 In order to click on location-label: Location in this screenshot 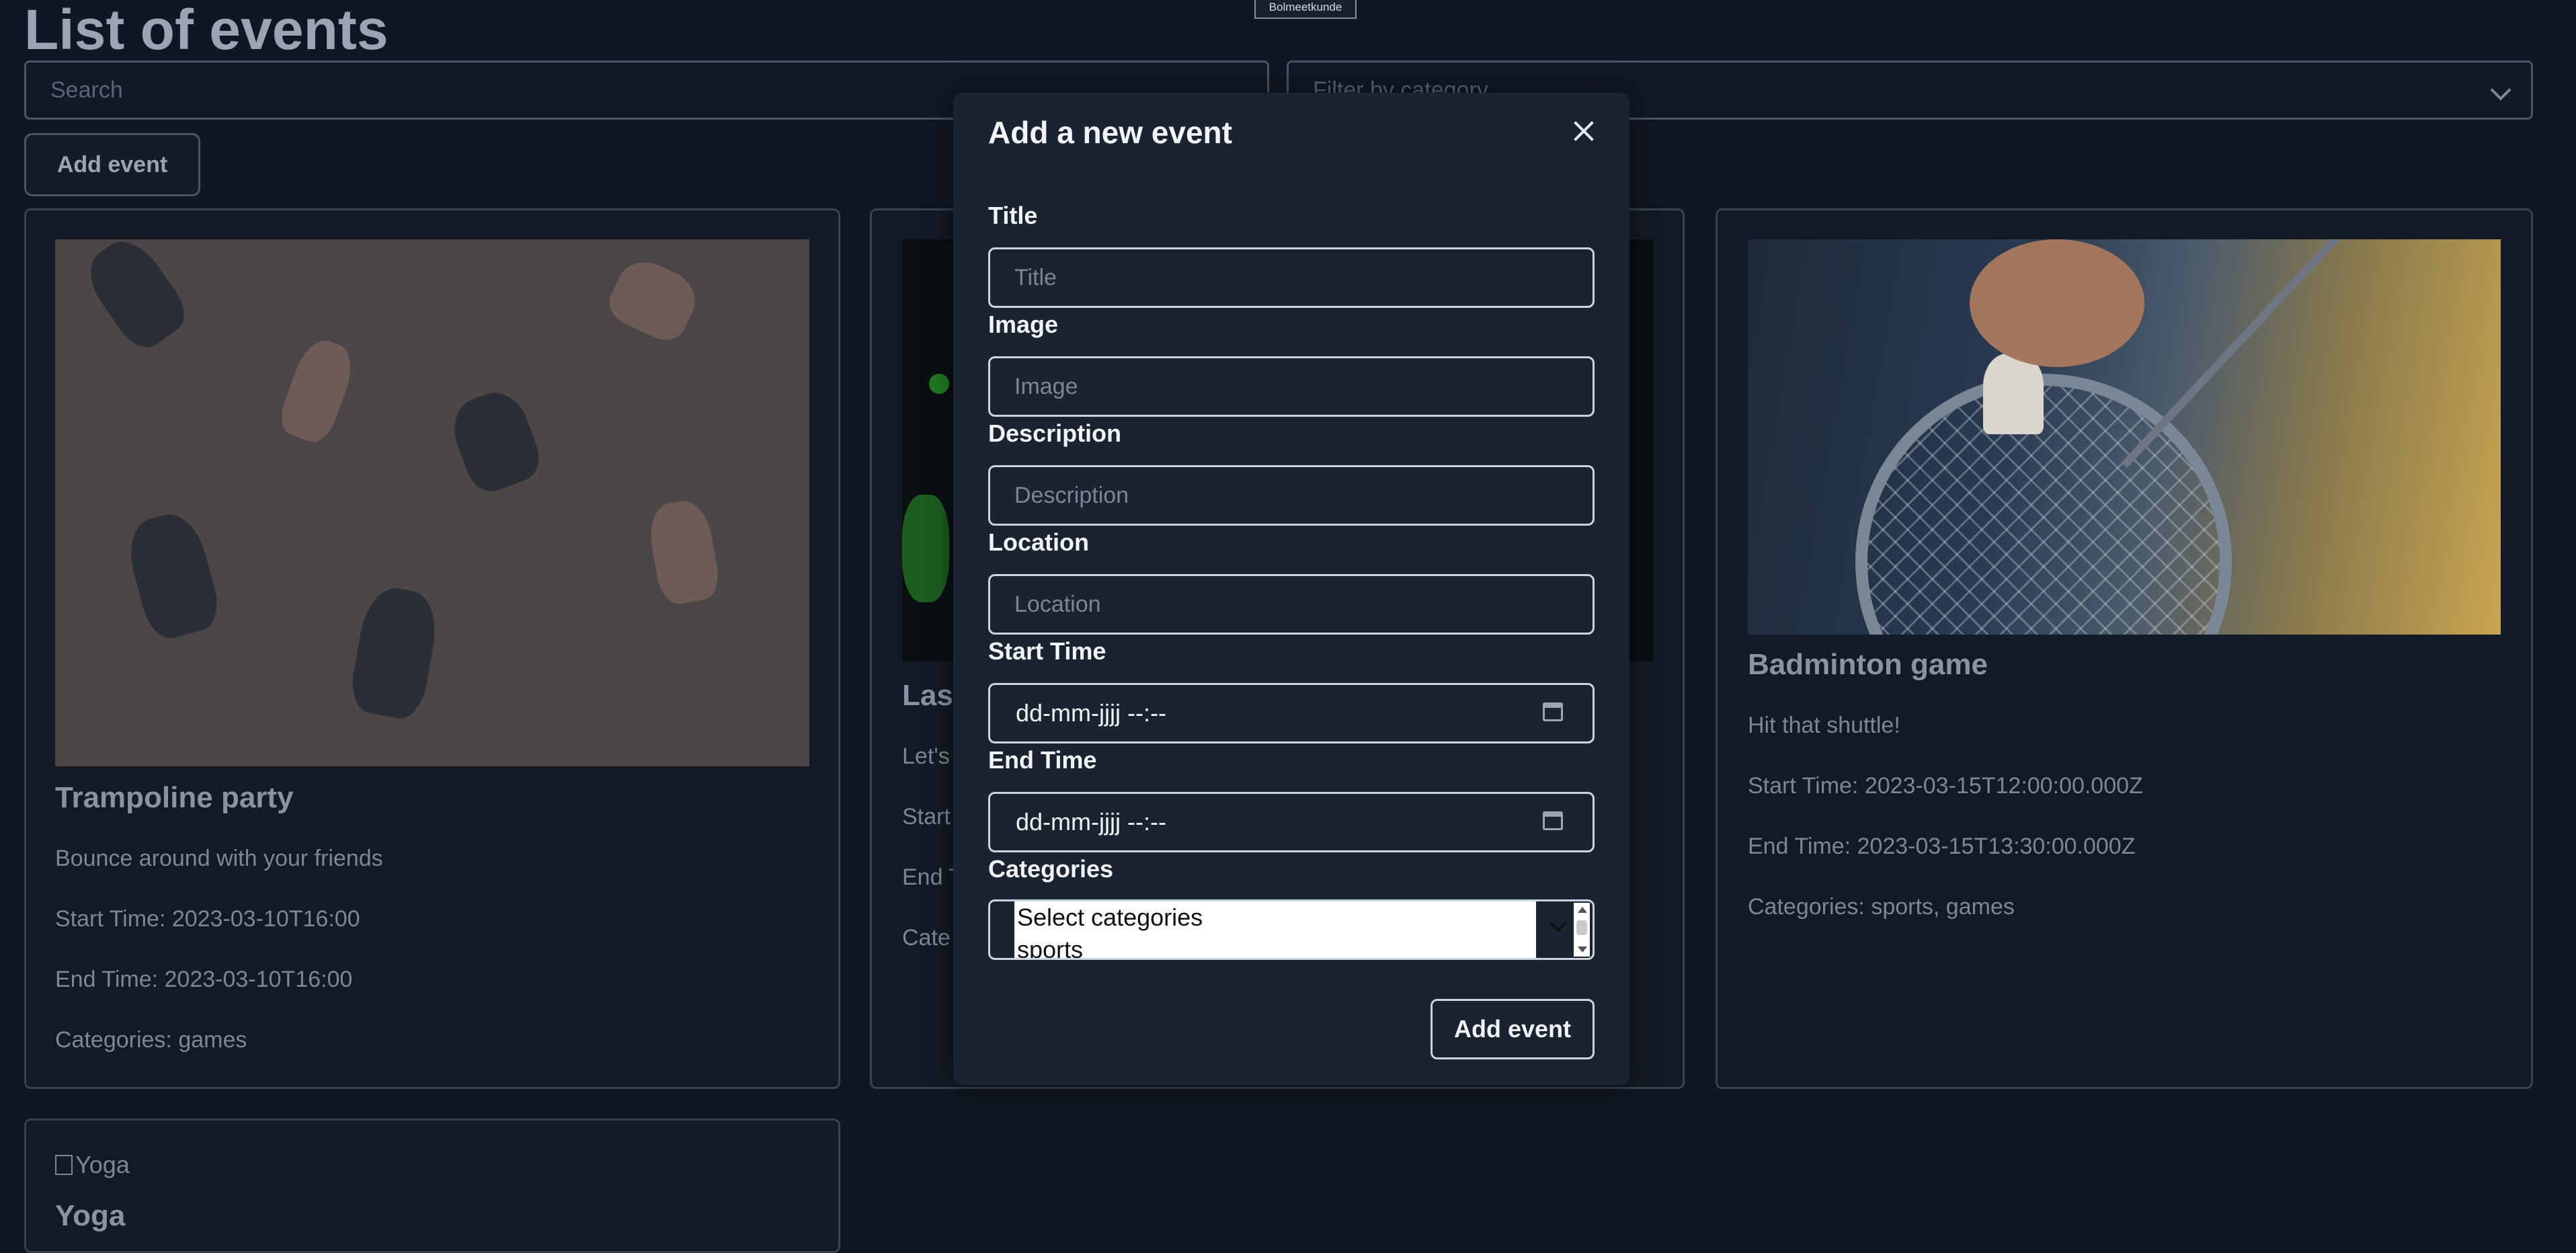, I will do `click(1038, 542)`.